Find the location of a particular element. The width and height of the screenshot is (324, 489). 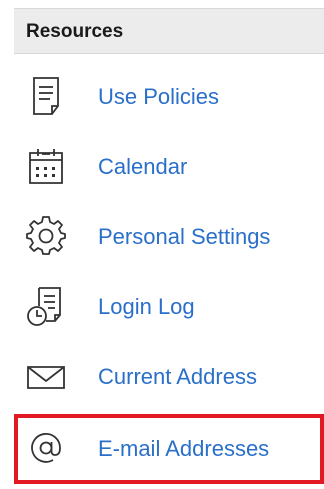

resources-header: Resources is located at coordinates (169, 31).